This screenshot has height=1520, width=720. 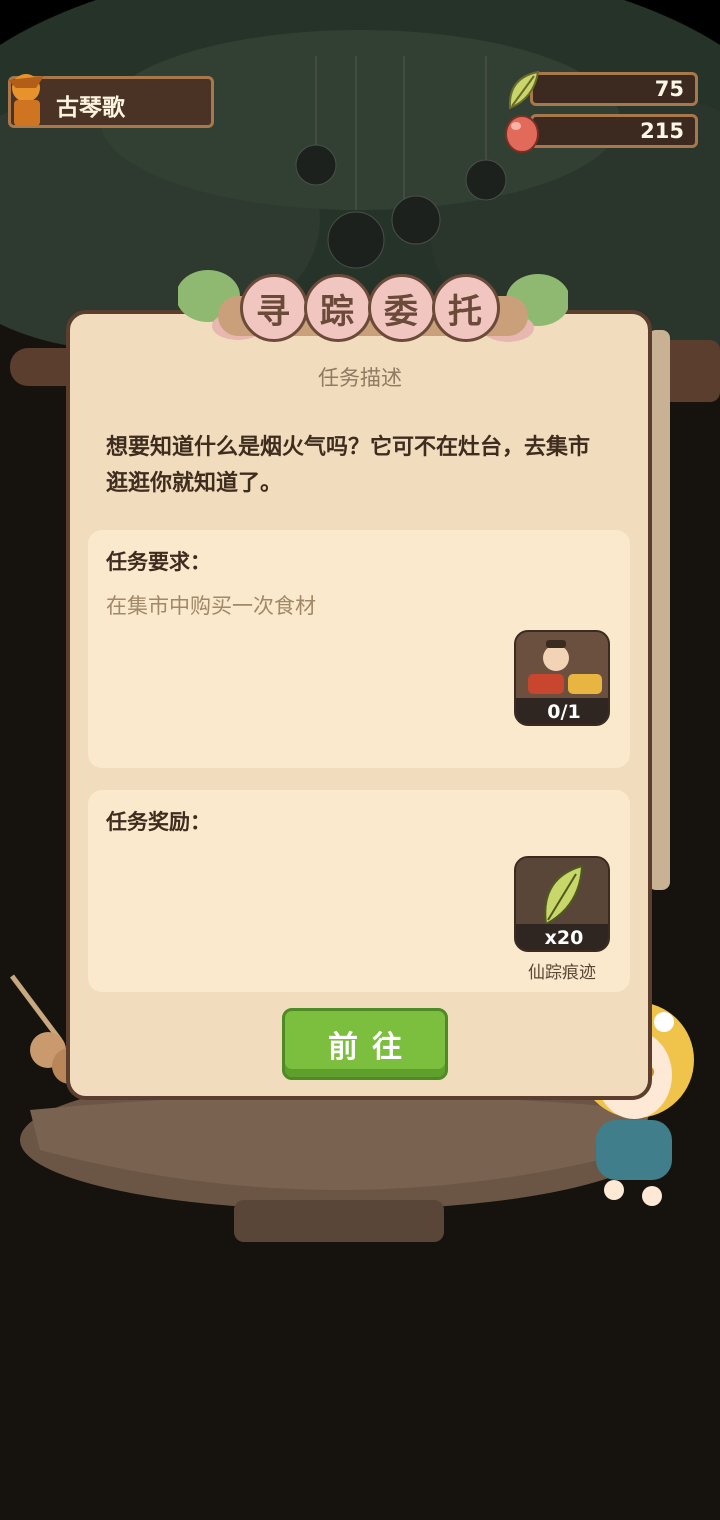 What do you see at coordinates (562, 667) in the screenshot?
I see `market-vendor-icon` at bounding box center [562, 667].